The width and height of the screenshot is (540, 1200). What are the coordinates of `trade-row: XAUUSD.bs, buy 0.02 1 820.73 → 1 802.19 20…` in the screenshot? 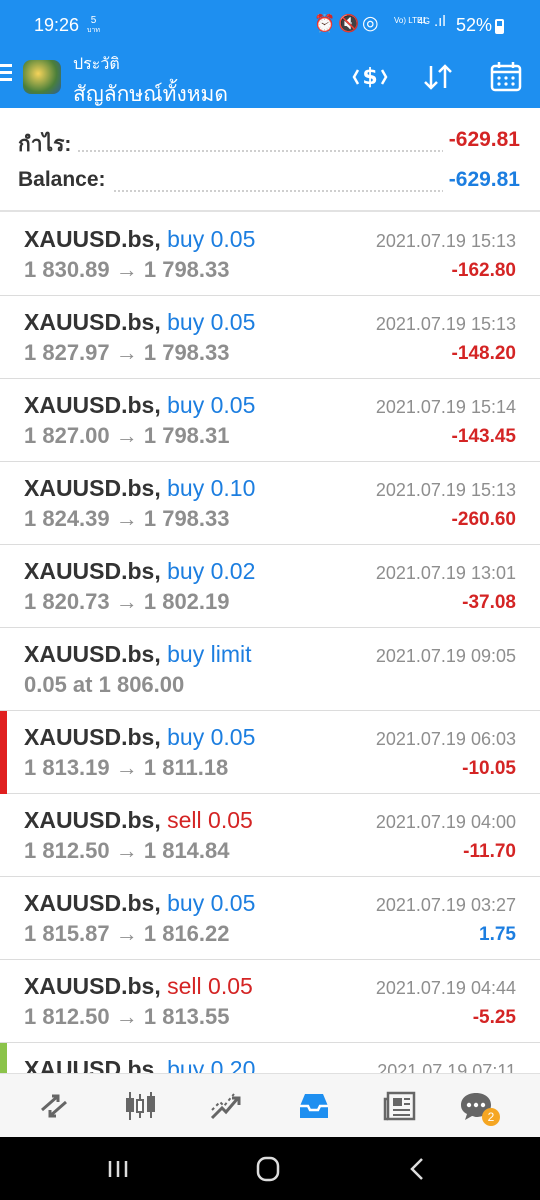 It's located at (270, 586).